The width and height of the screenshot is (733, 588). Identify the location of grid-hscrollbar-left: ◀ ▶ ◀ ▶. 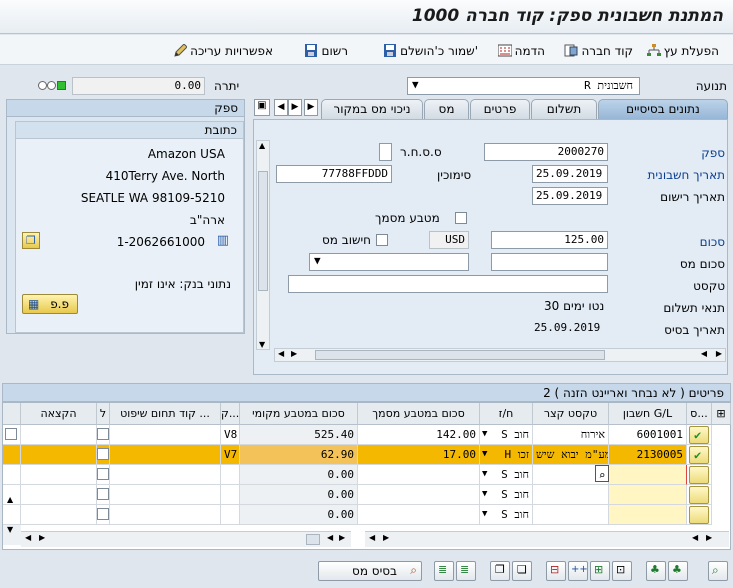
(186, 539).